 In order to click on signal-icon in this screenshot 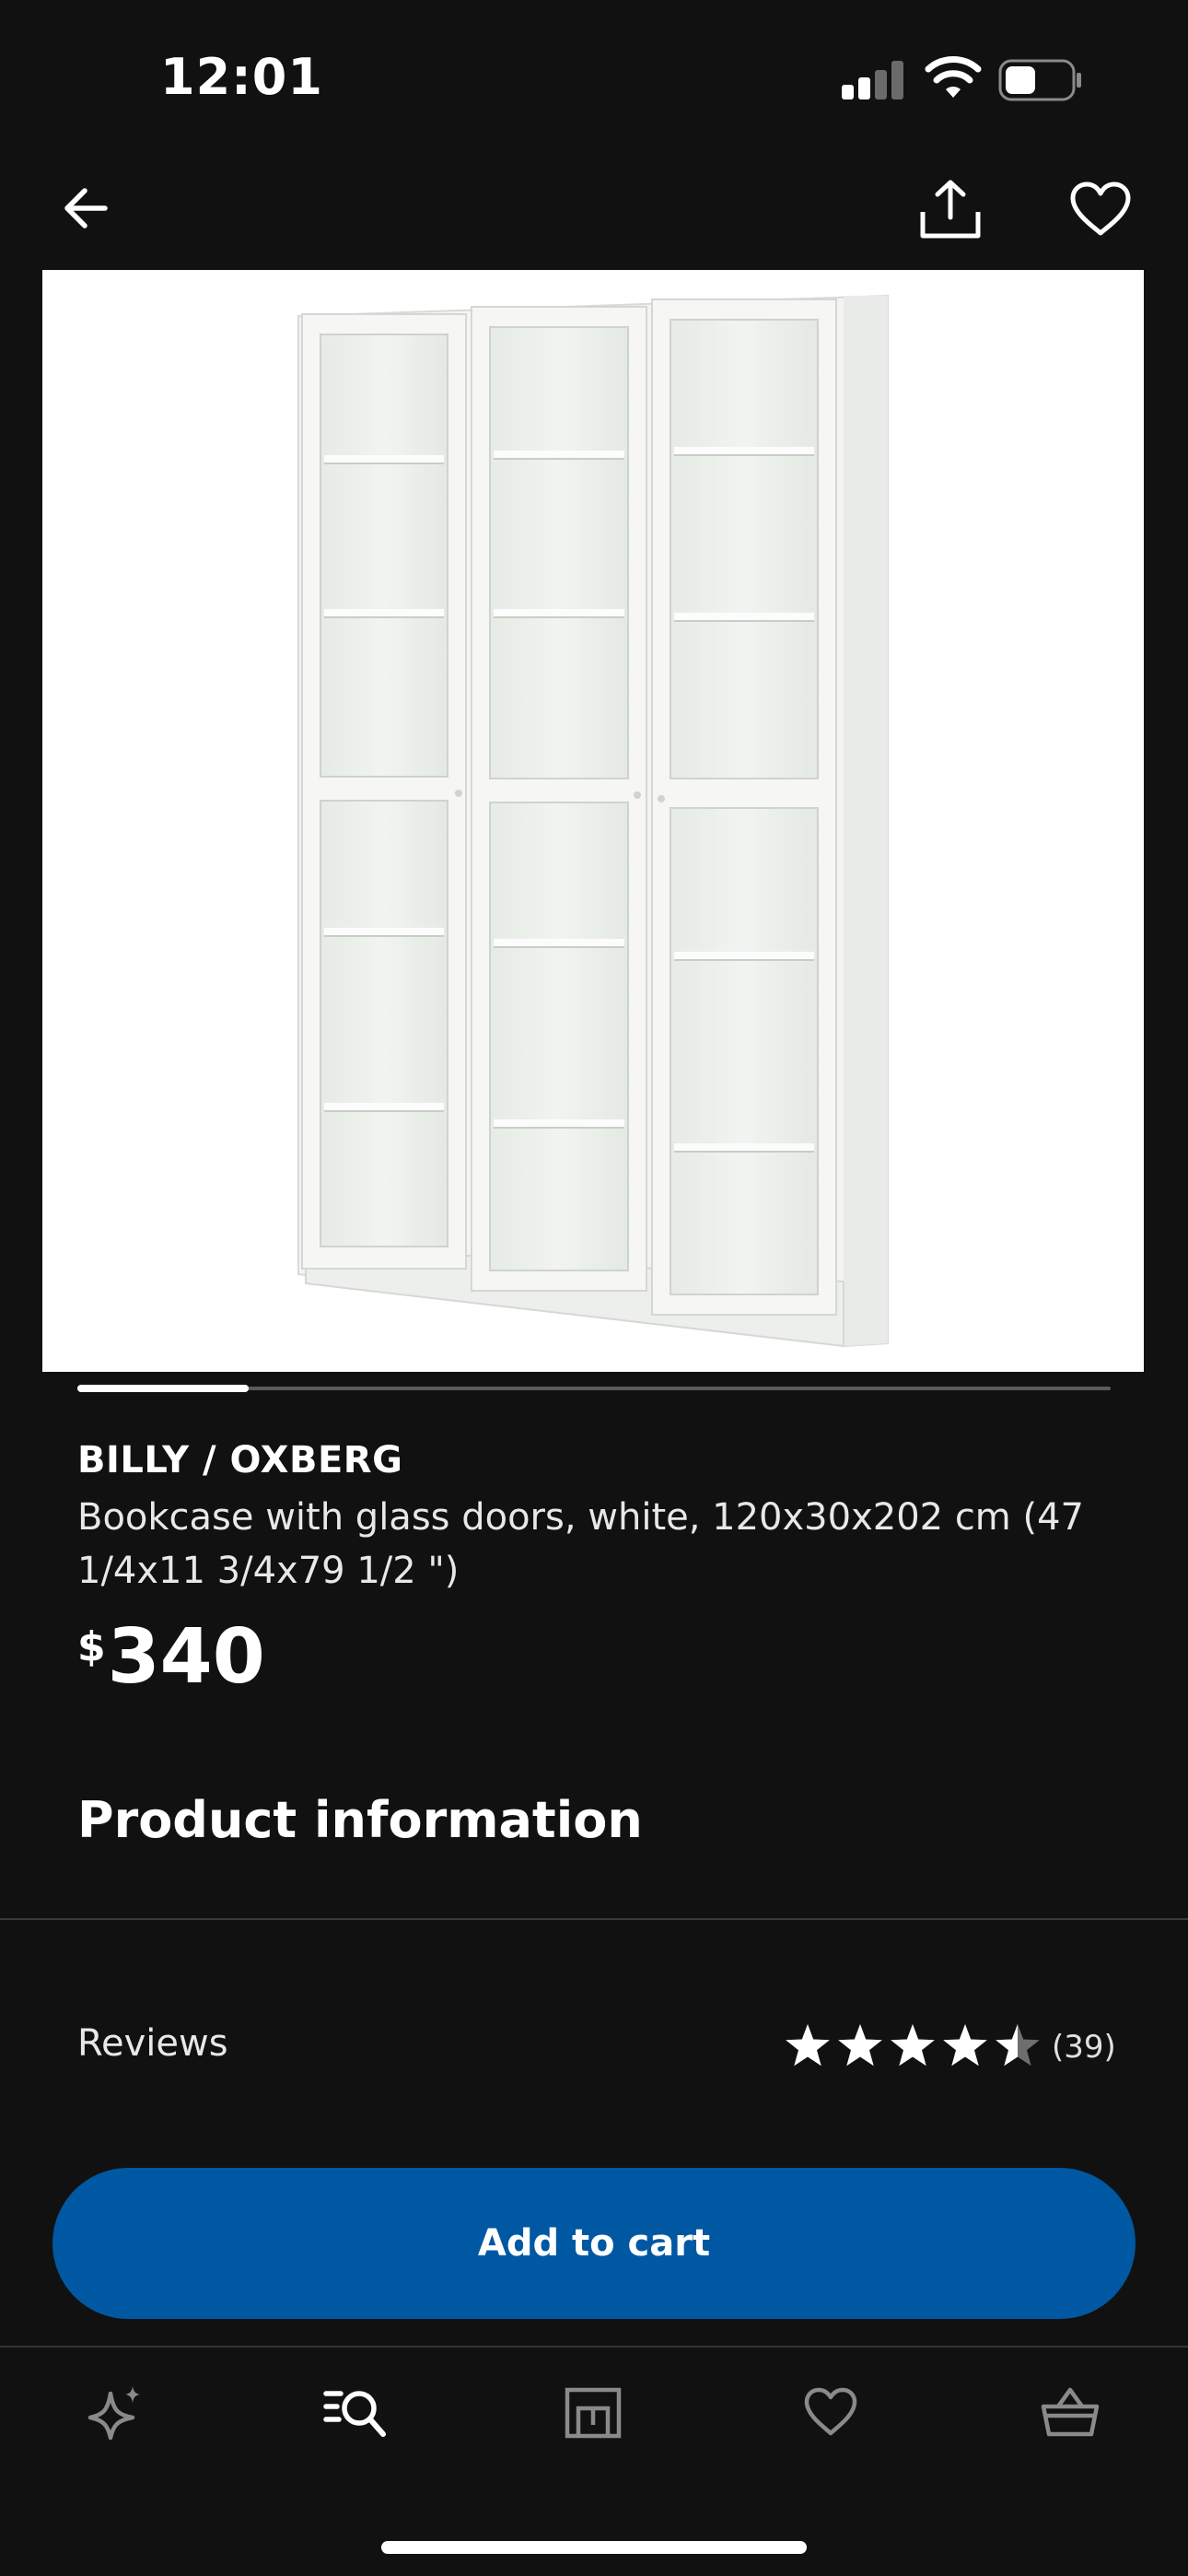, I will do `click(872, 80)`.